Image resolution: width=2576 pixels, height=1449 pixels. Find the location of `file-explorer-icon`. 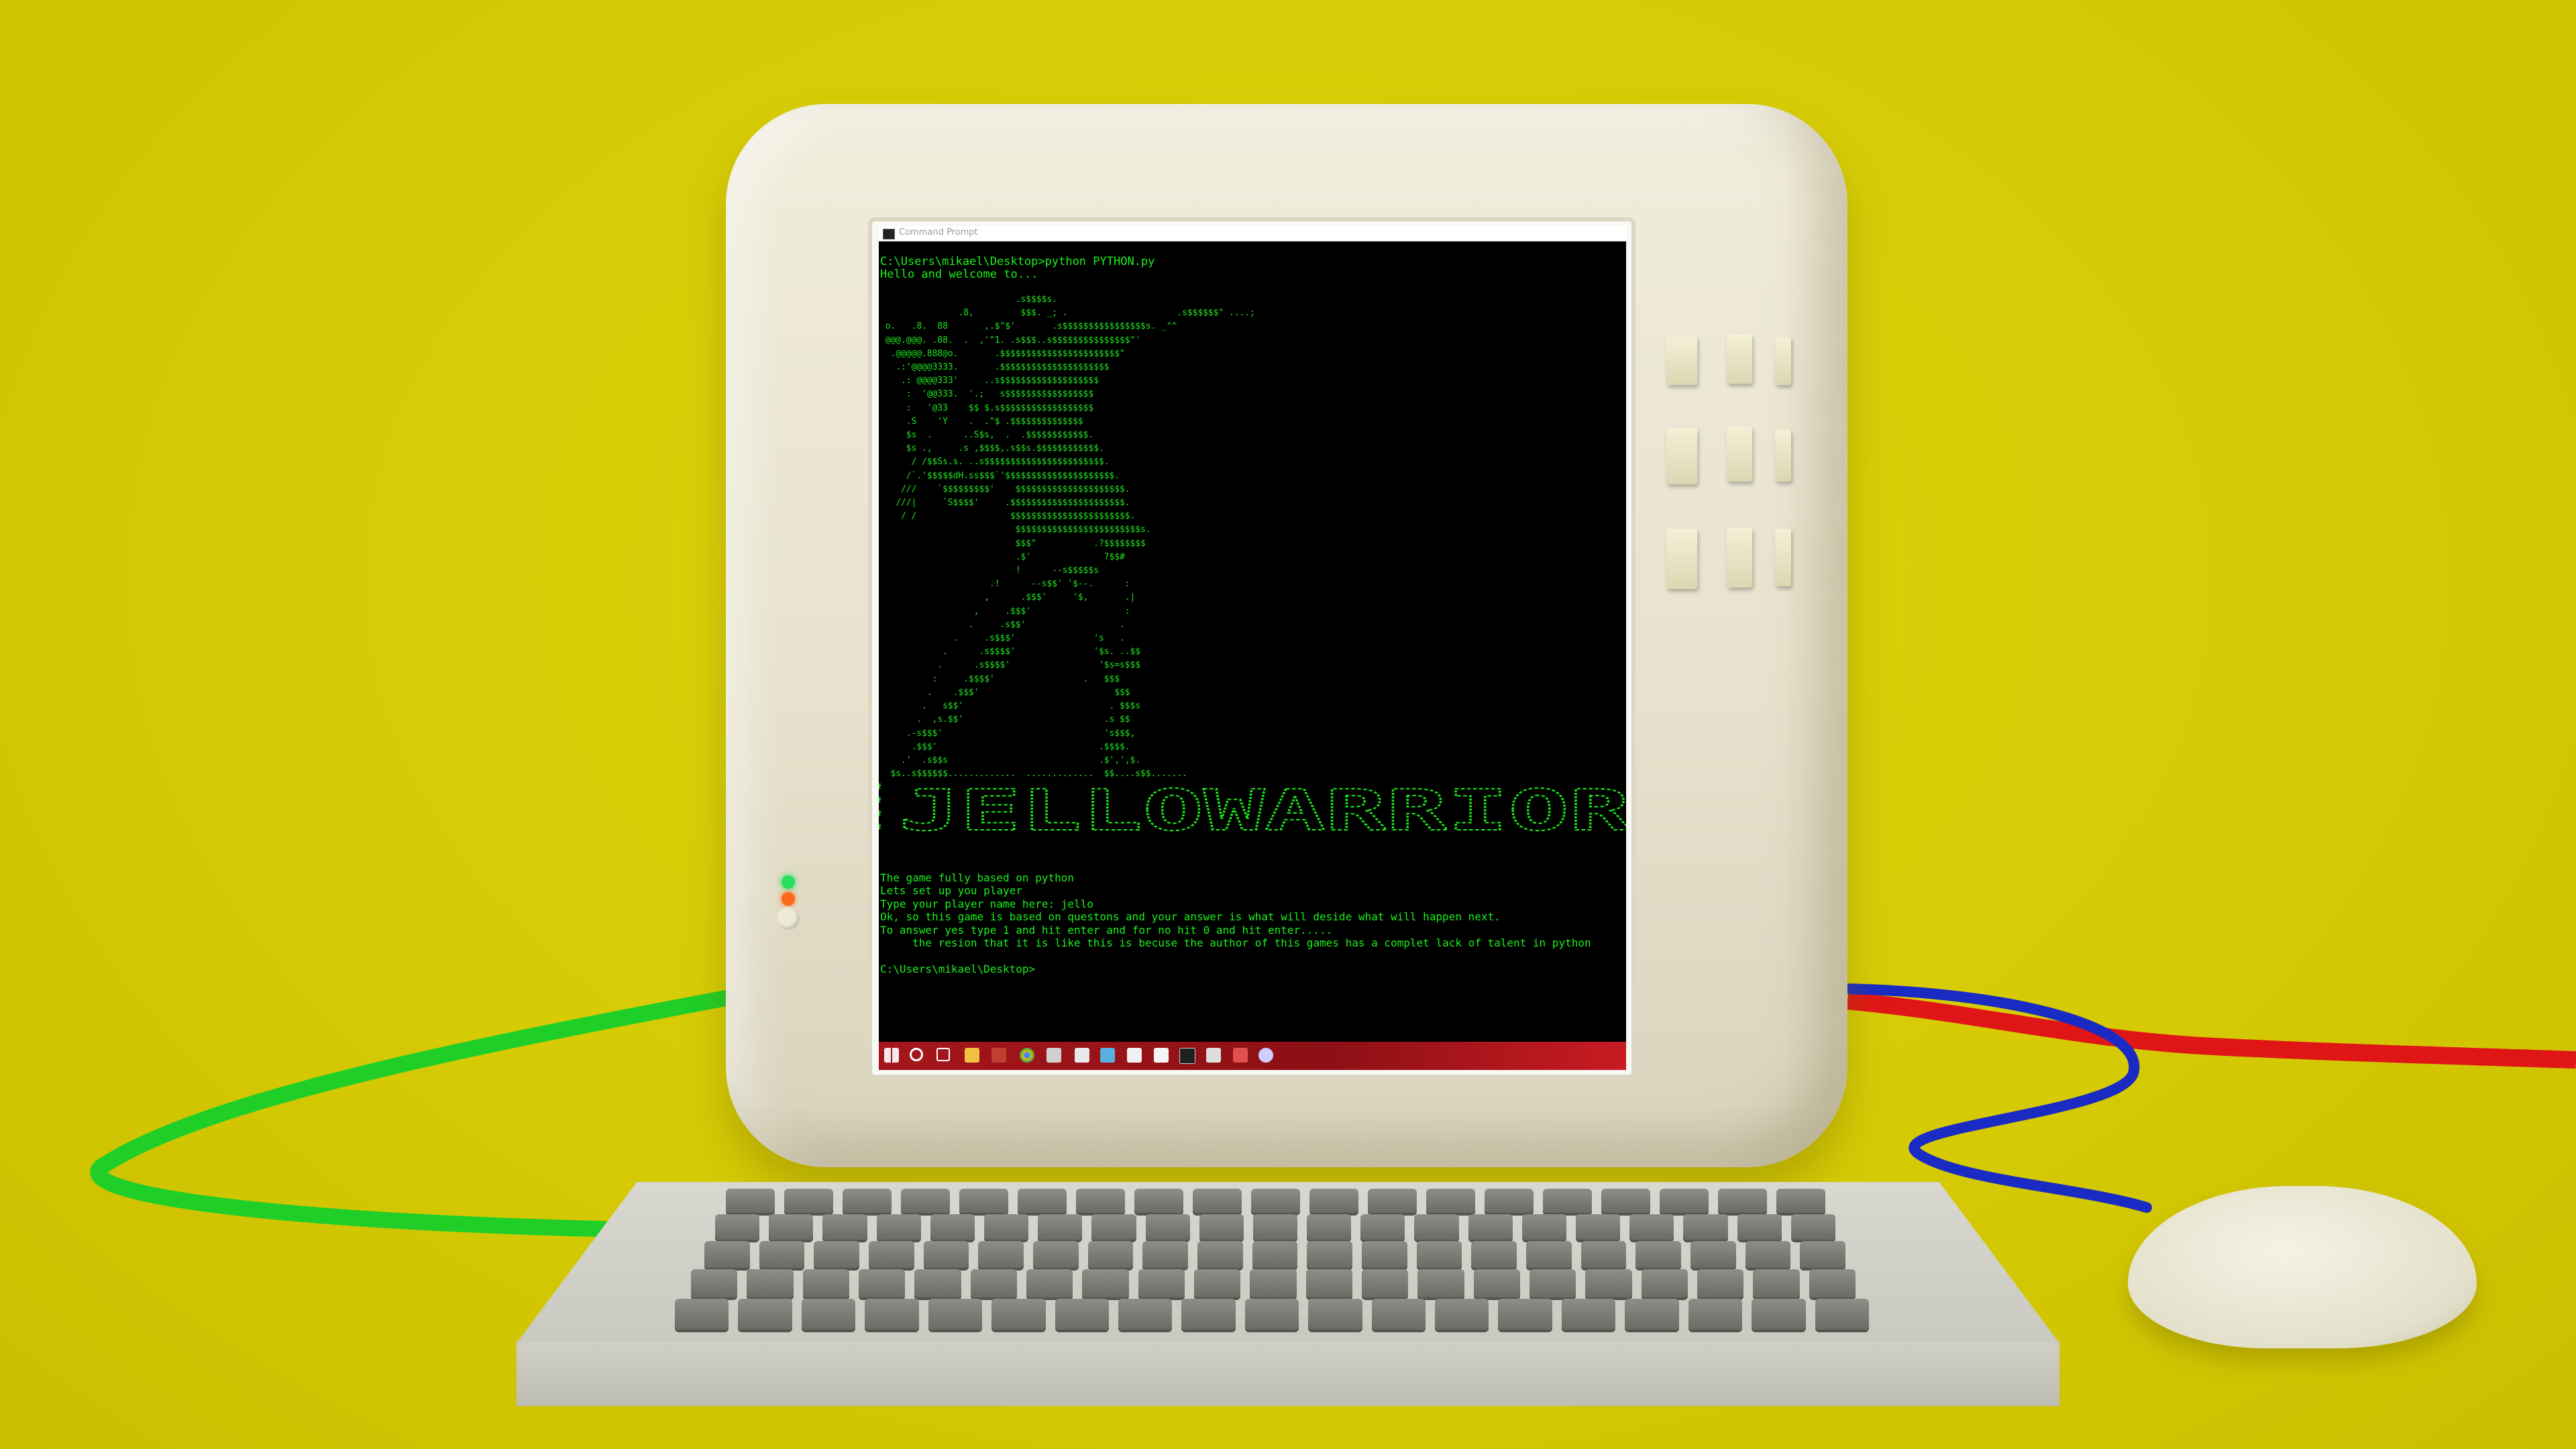

file-explorer-icon is located at coordinates (972, 1055).